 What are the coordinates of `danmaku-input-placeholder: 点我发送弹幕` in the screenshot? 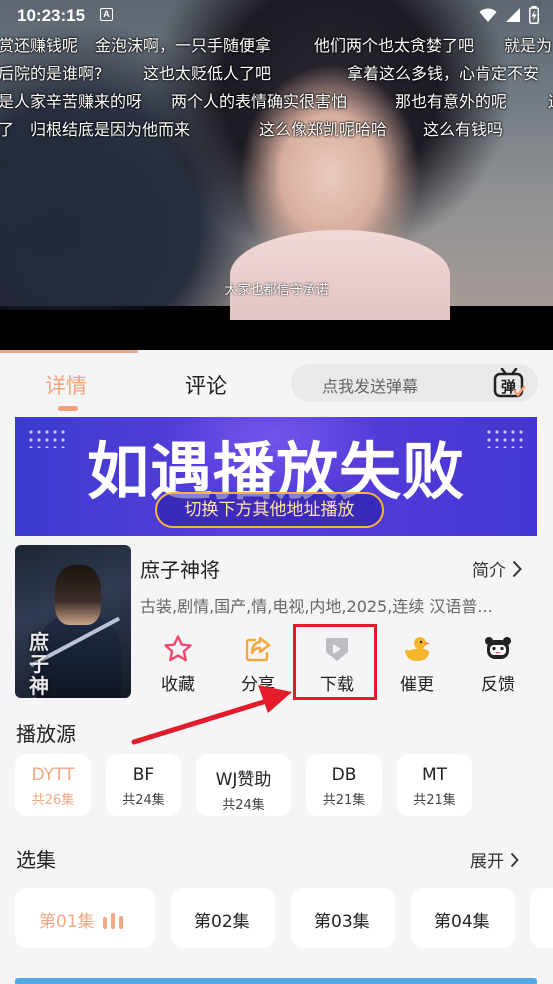 It's located at (370, 386).